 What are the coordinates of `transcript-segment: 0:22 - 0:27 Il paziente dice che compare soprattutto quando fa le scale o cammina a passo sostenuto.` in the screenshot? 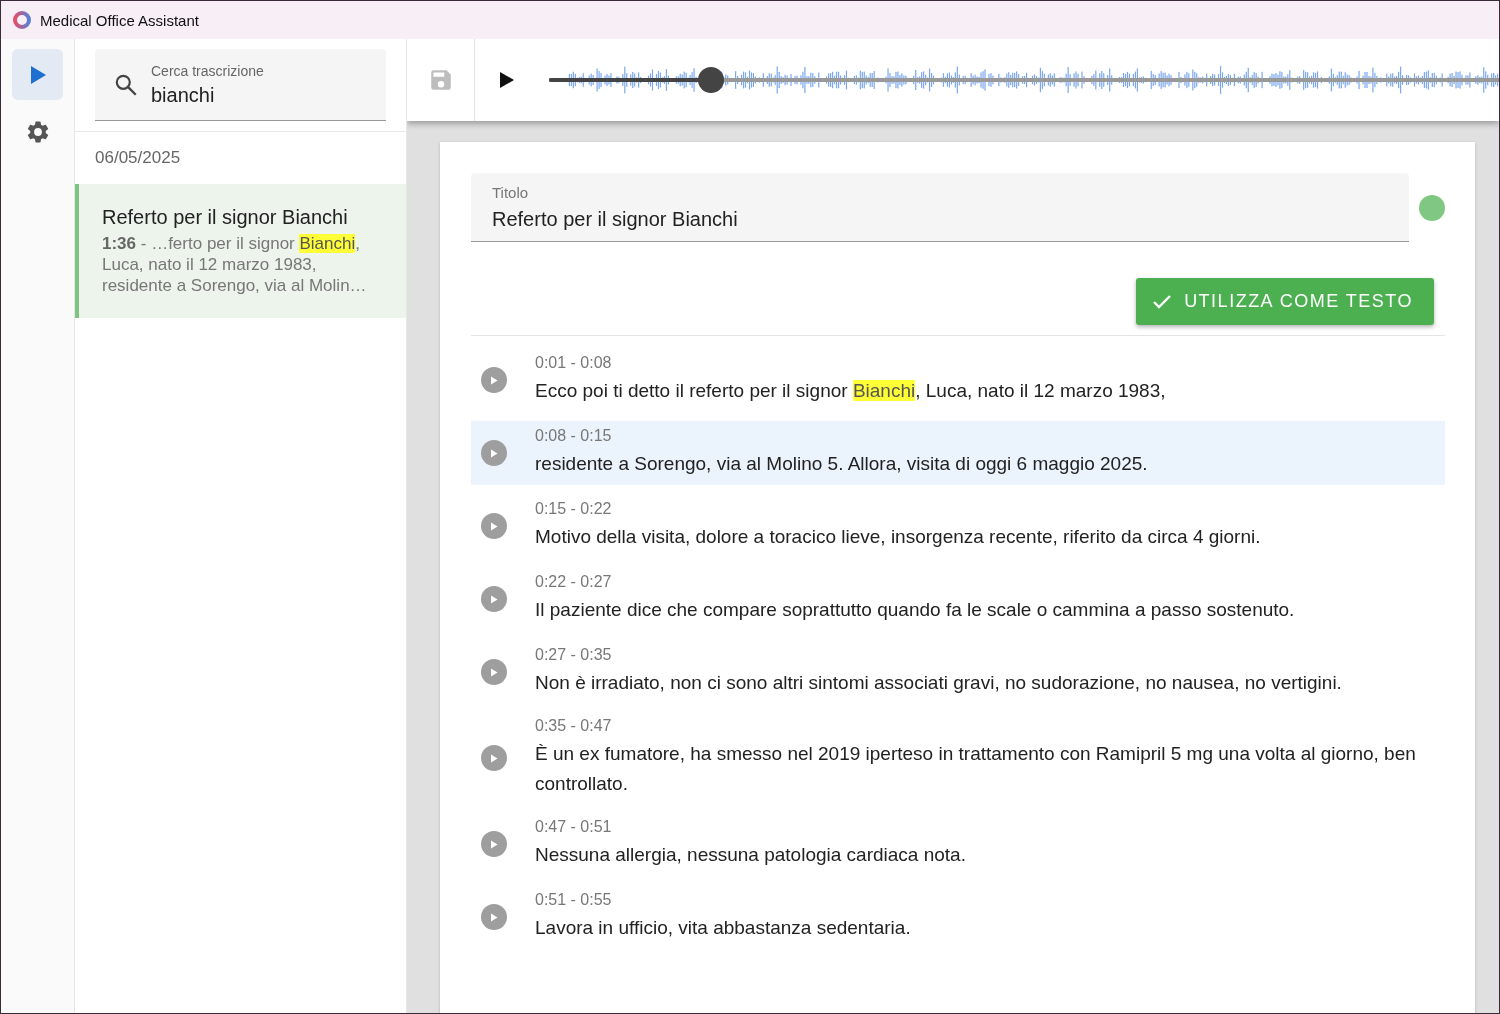 It's located at (958, 599).